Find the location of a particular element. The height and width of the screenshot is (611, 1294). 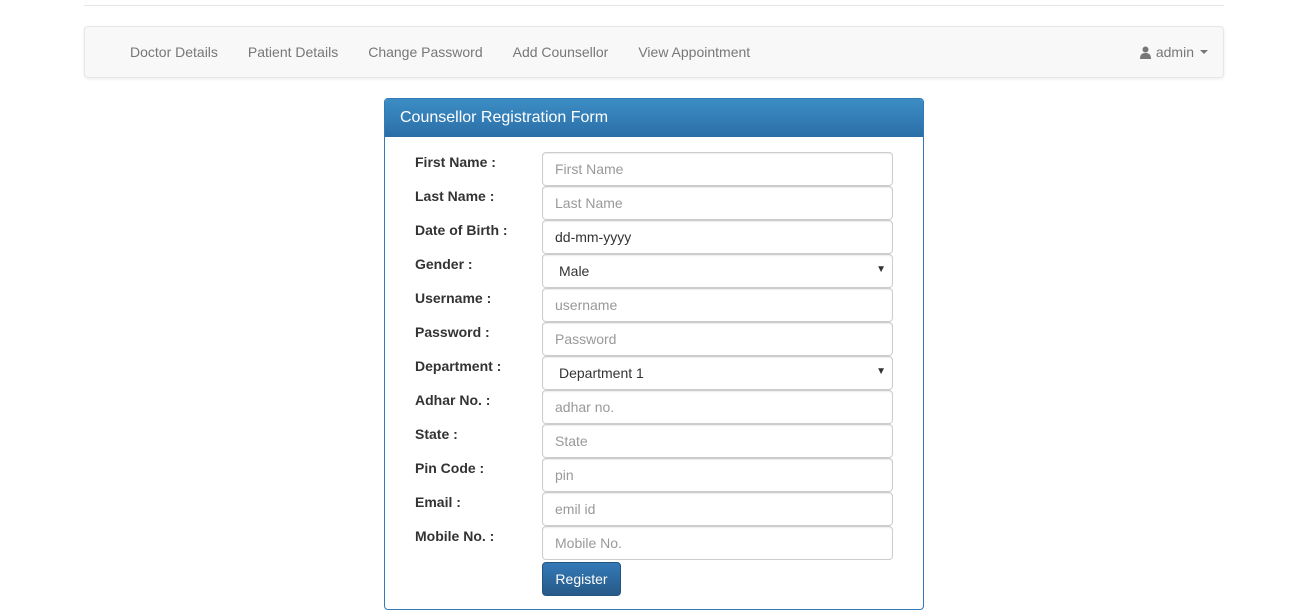

department-label: Department : is located at coordinates (458, 366).